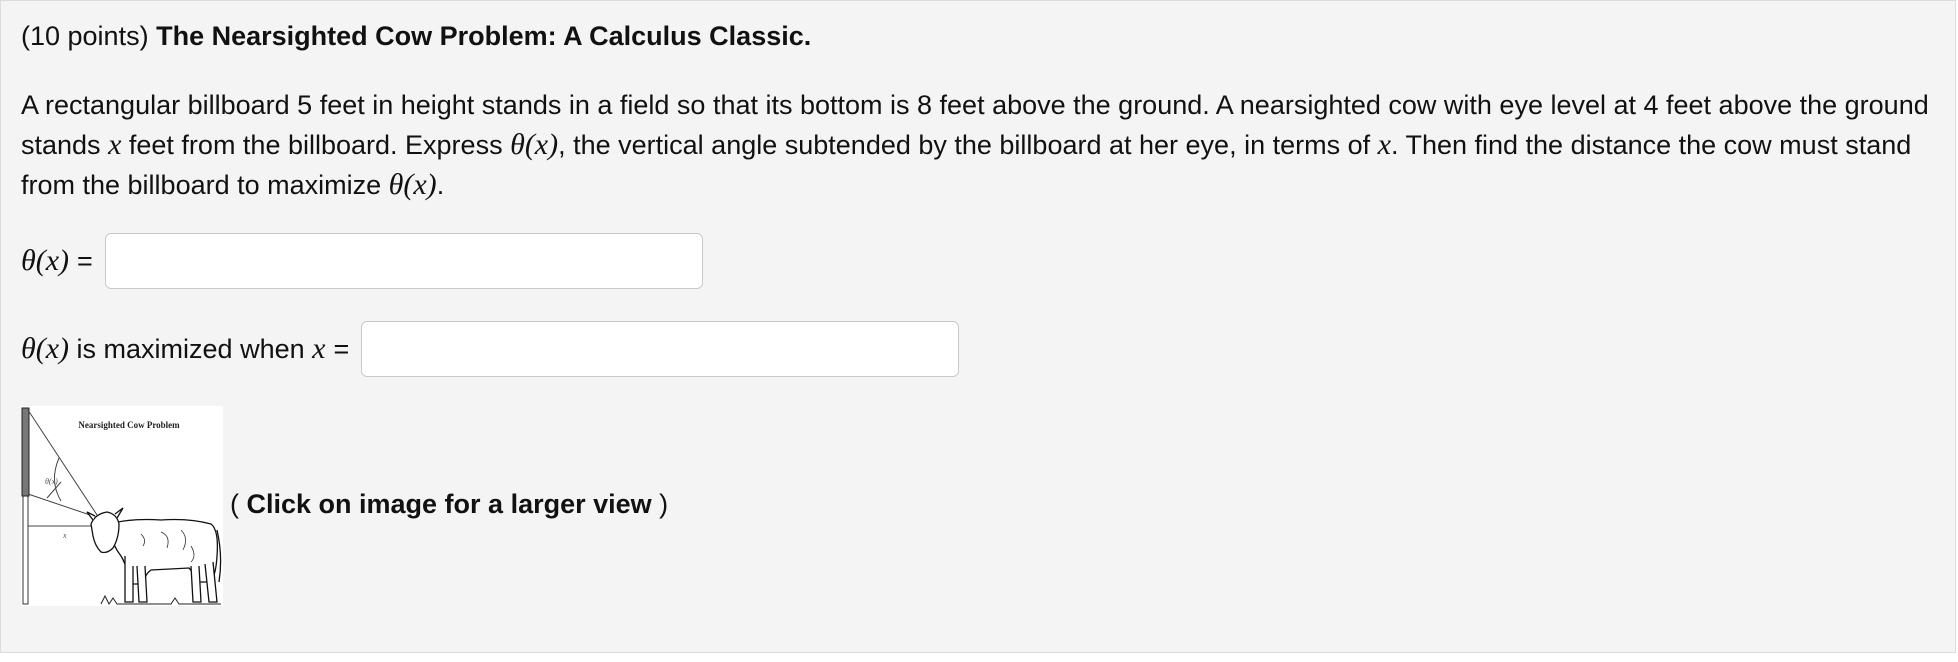  Describe the element at coordinates (154, 555) in the screenshot. I see `cow-illustration` at that location.